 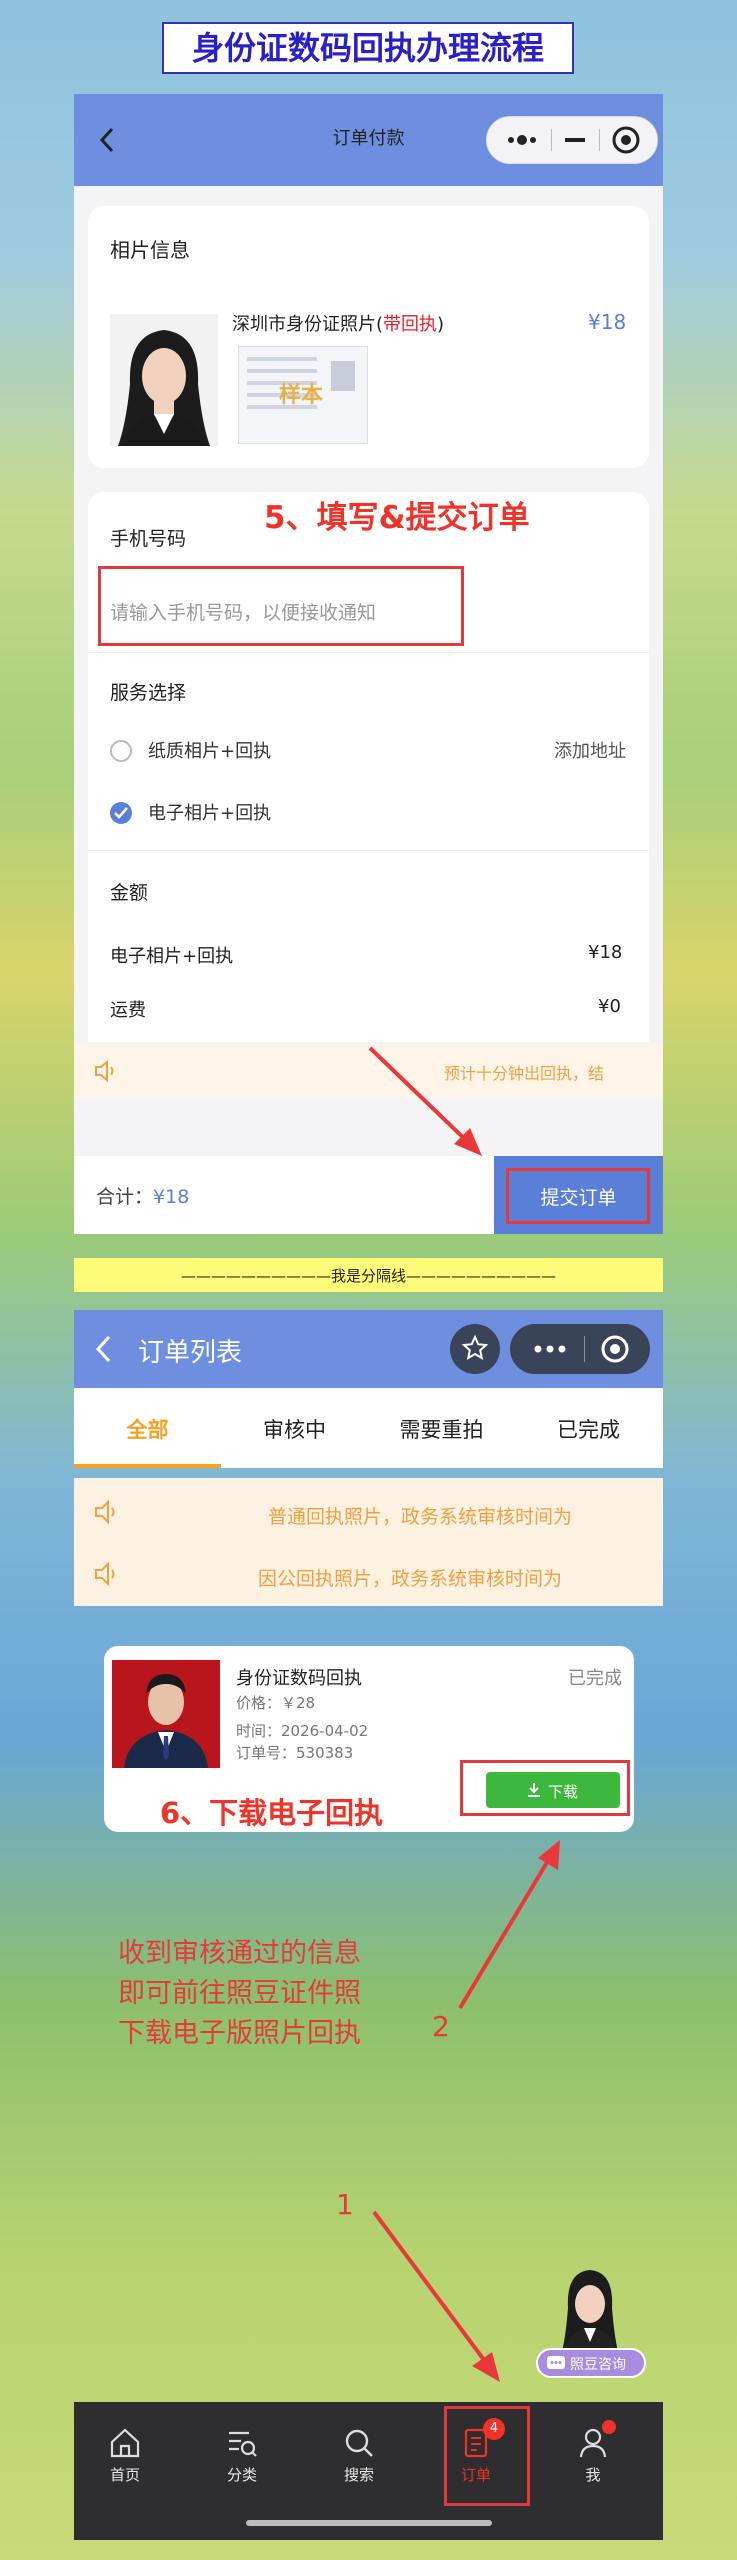 I want to click on product-name-line: 深圳市身份证照片(带回执), so click(x=338, y=324).